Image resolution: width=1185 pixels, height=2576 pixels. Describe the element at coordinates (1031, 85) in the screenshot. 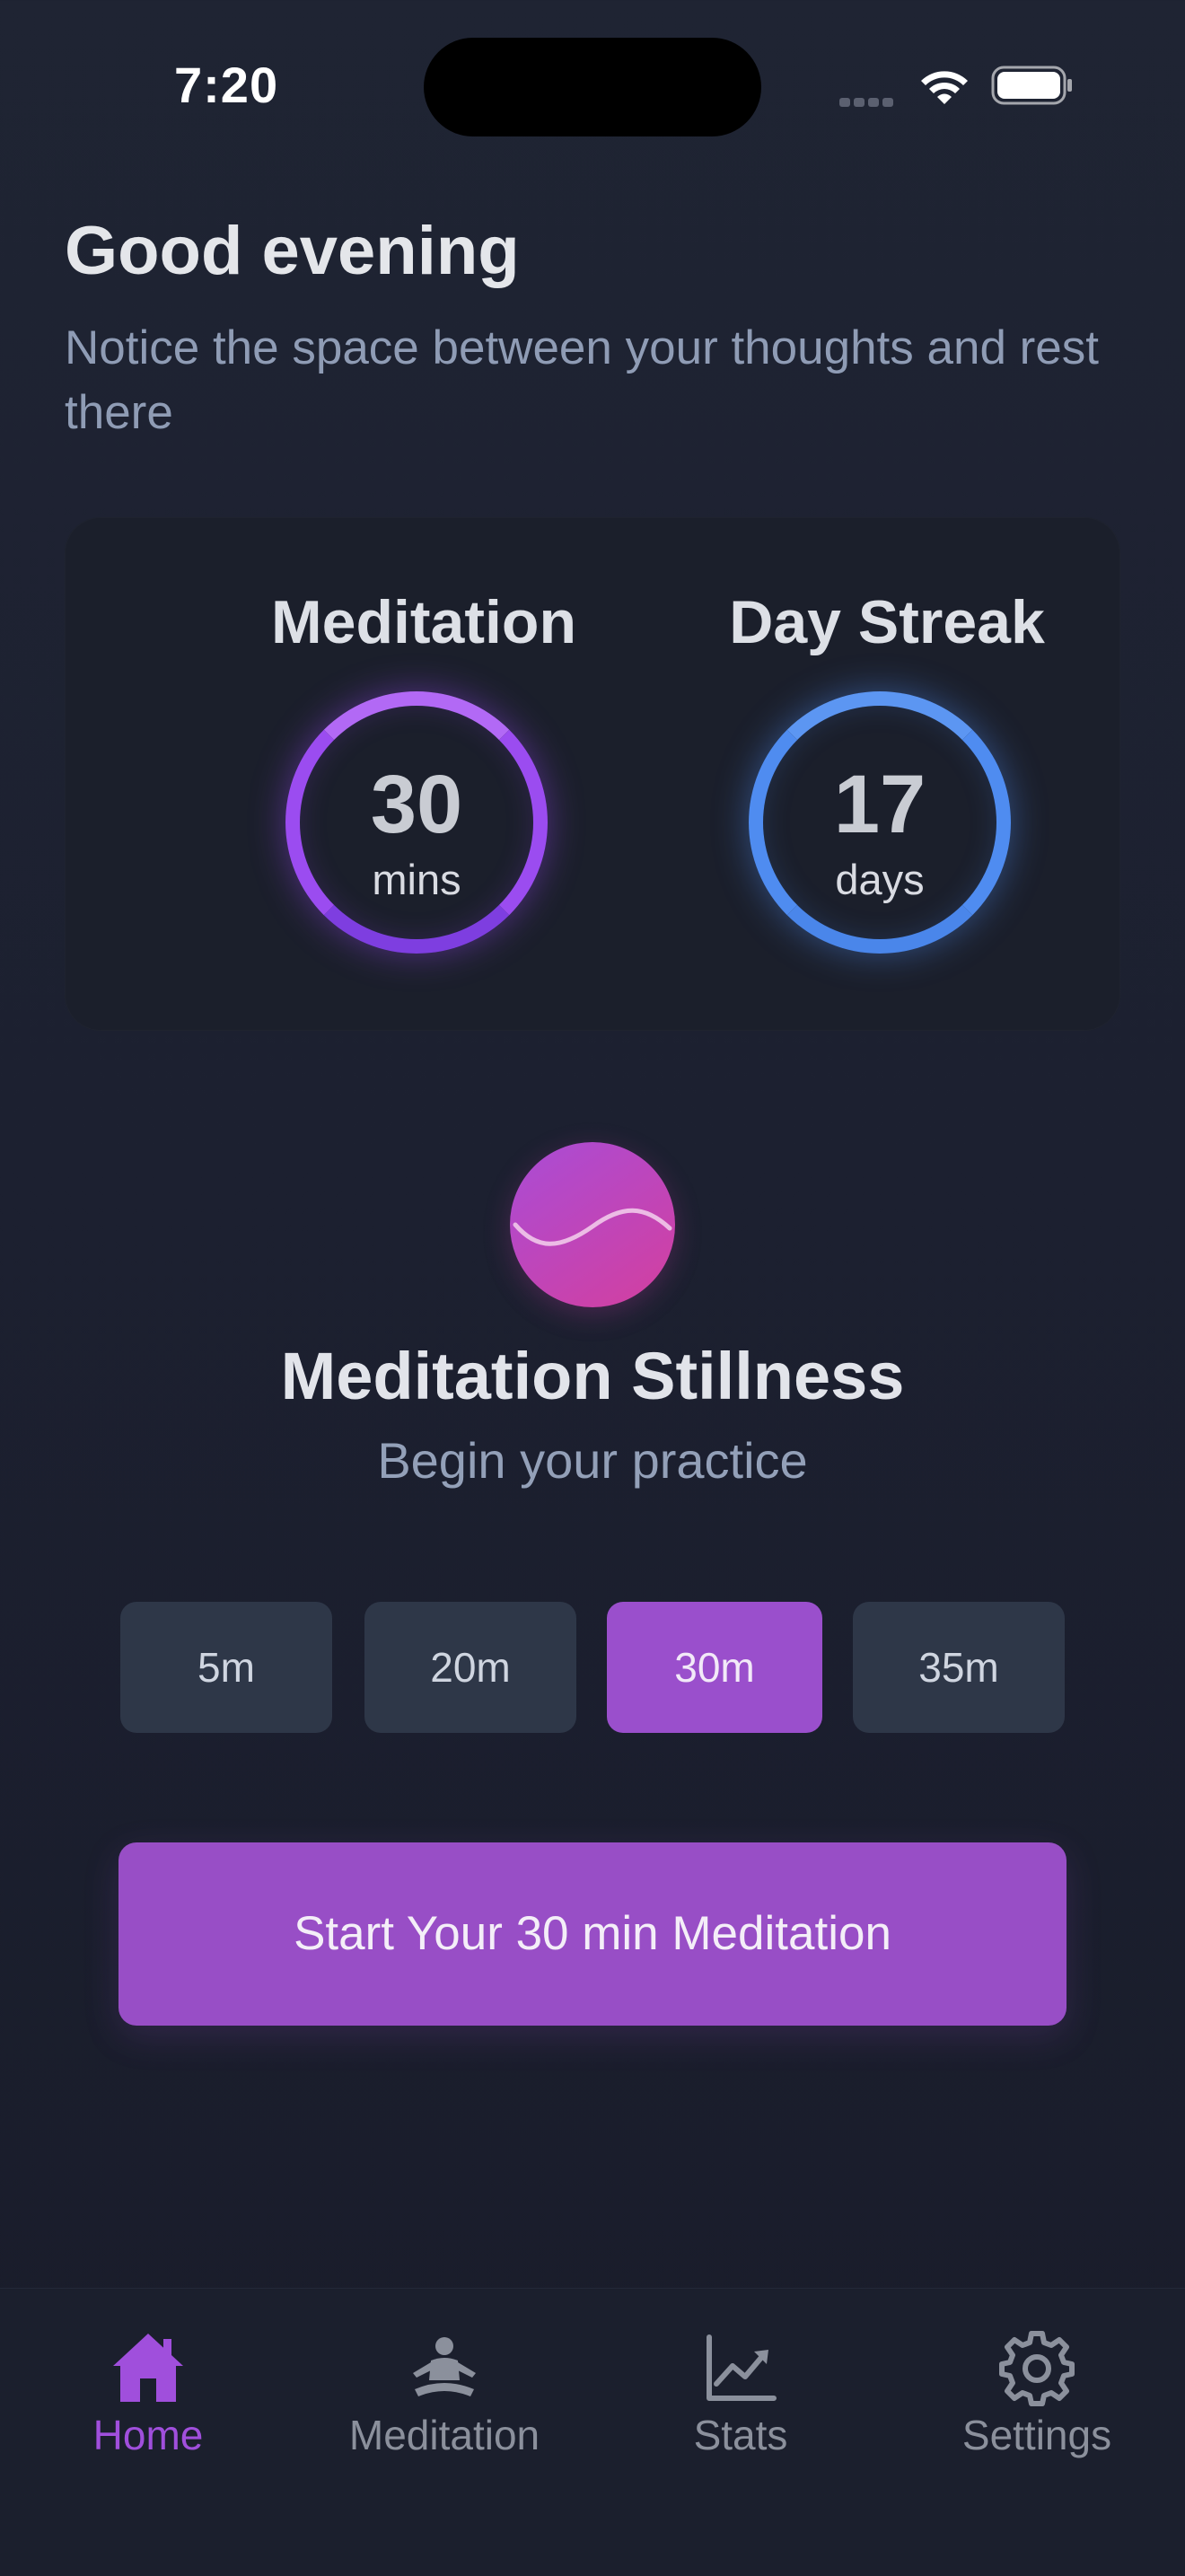

I see `battery-icon` at that location.